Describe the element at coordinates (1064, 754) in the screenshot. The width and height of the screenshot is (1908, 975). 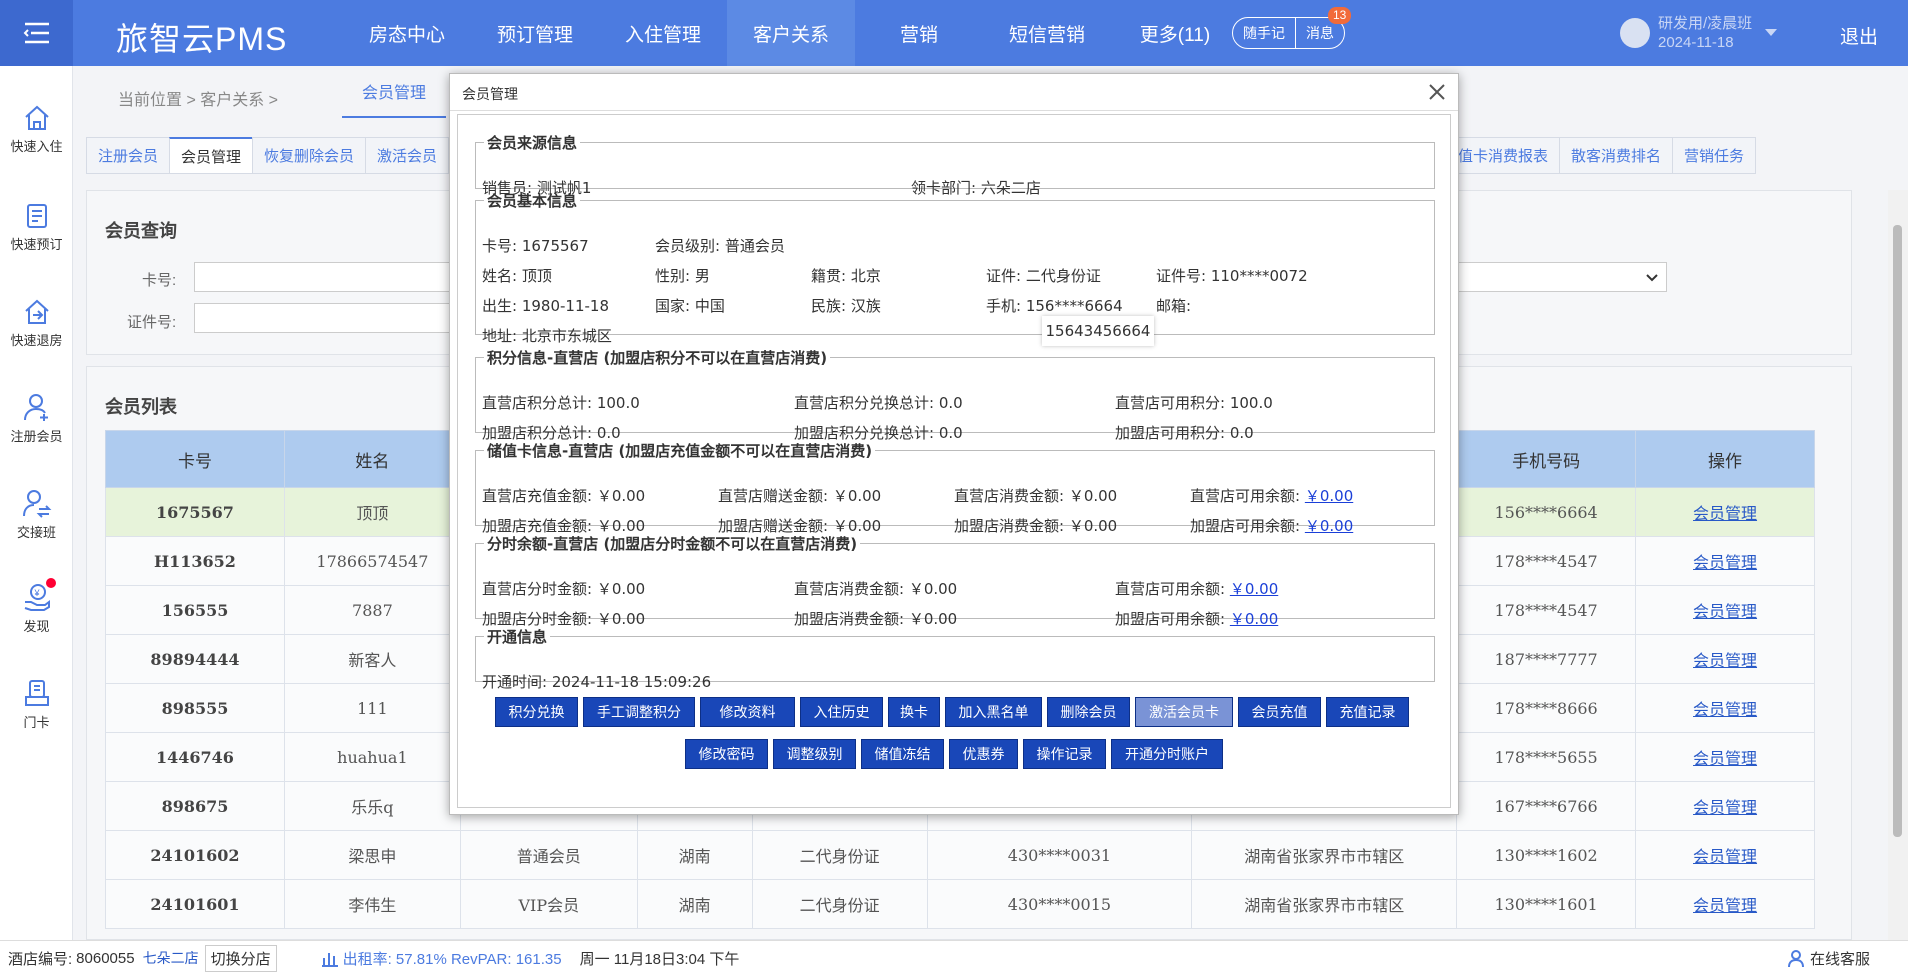
I see `operation-log-button: 操作记录` at that location.